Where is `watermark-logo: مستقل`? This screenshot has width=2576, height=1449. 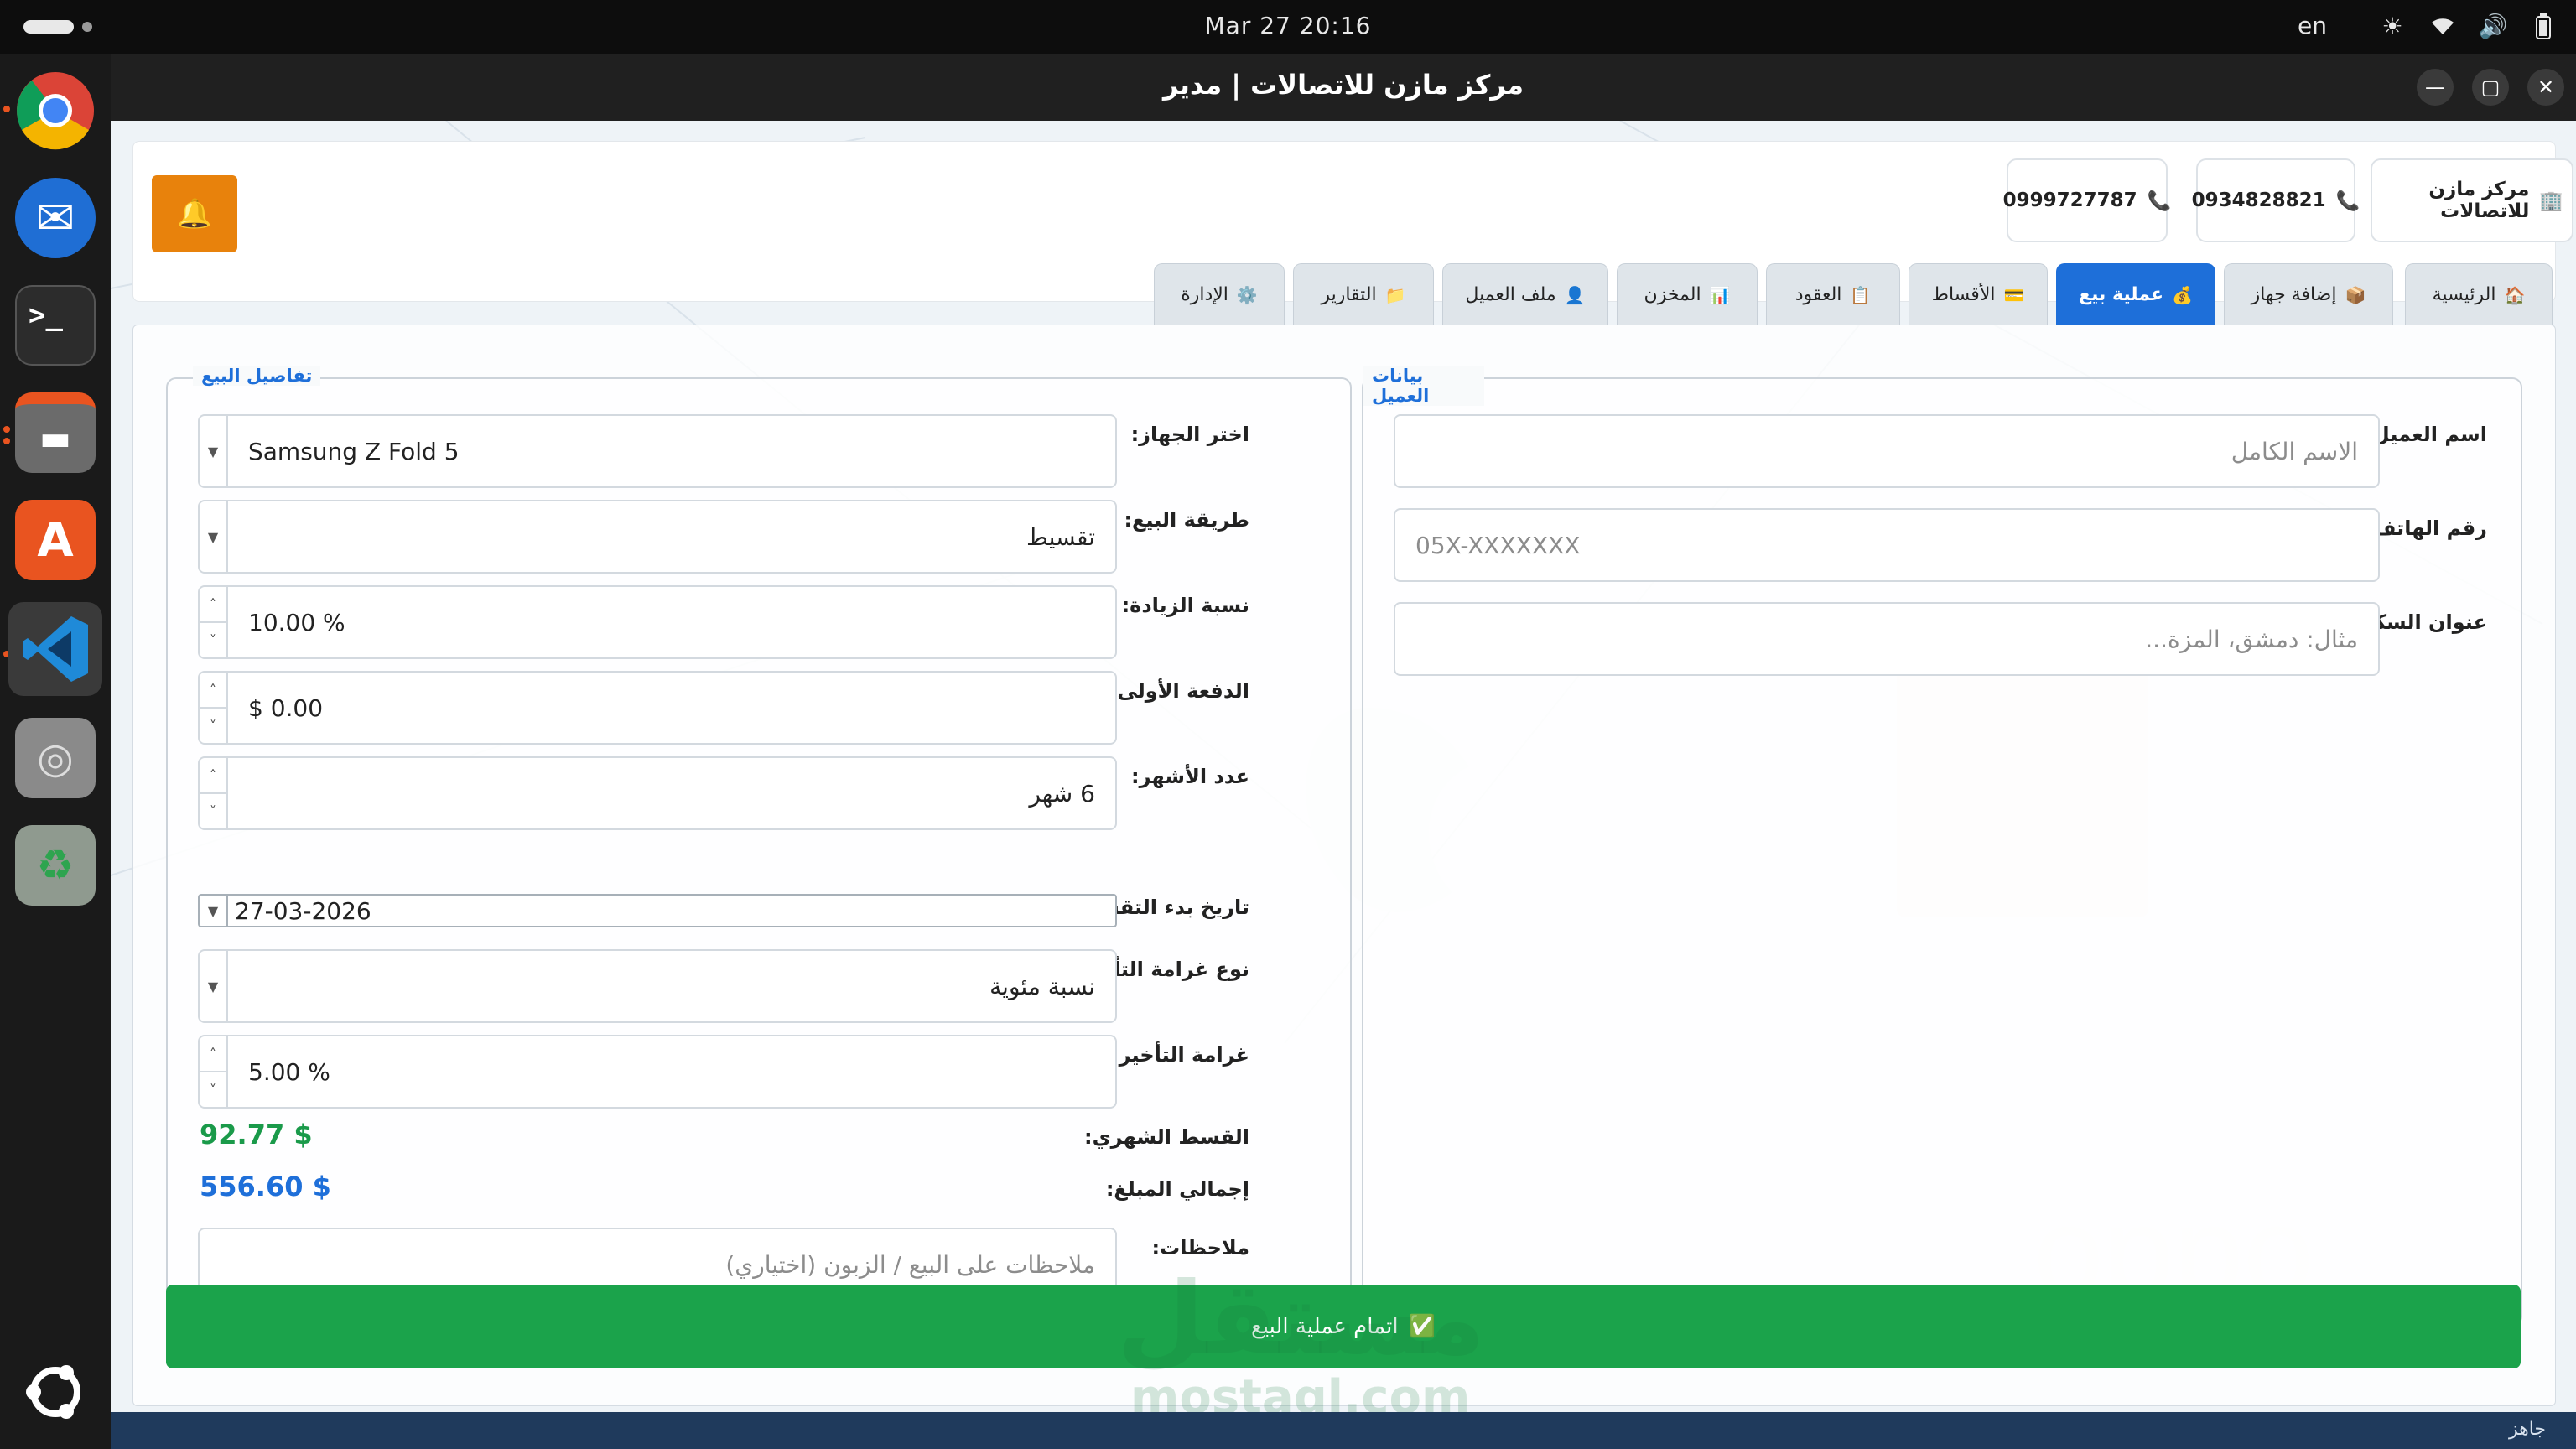 watermark-logo: مستقل is located at coordinates (1301, 1319).